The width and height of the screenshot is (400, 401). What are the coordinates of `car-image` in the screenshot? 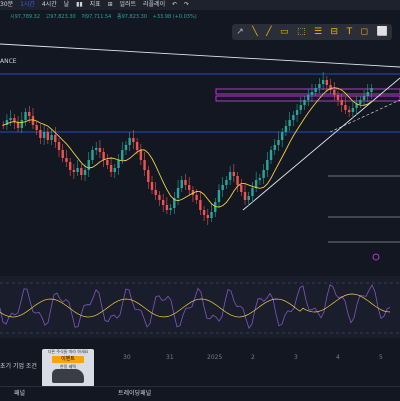 It's located at (68, 376).